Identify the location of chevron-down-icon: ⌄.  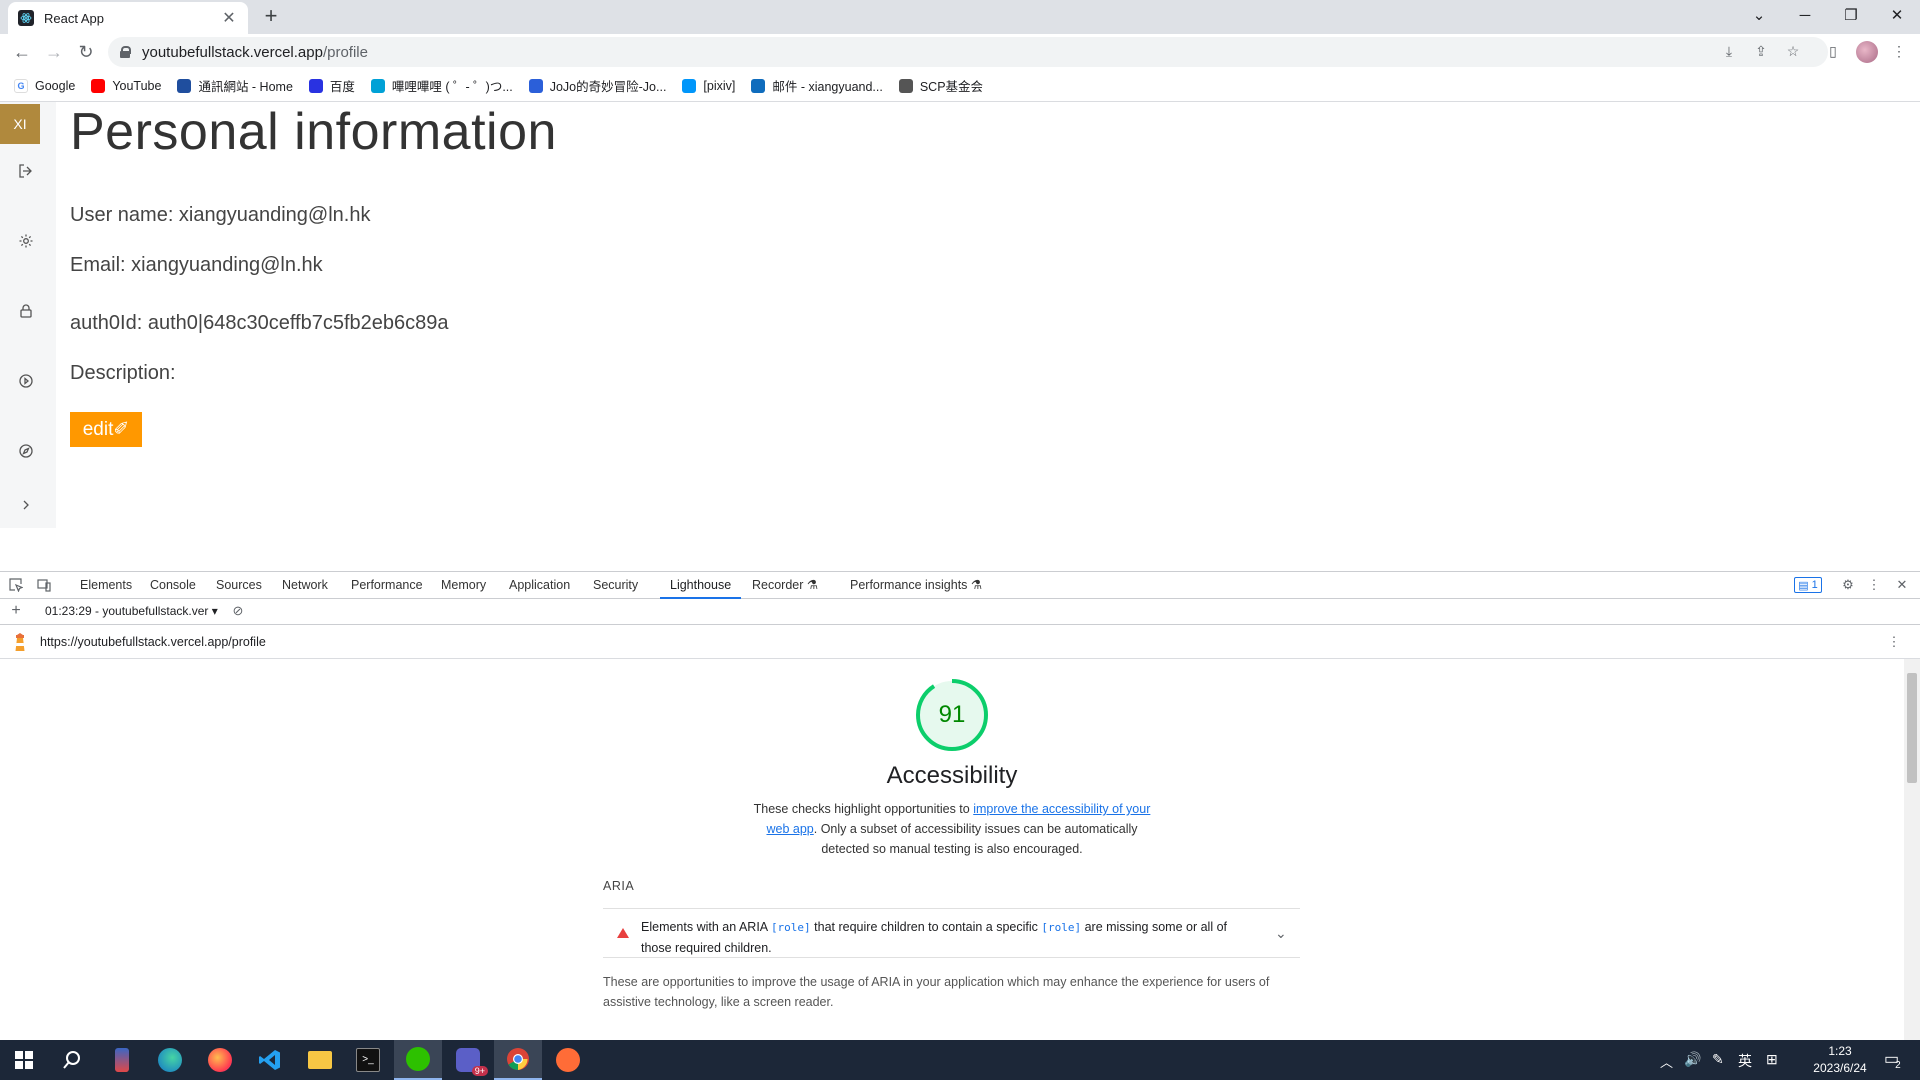
(1281, 933).